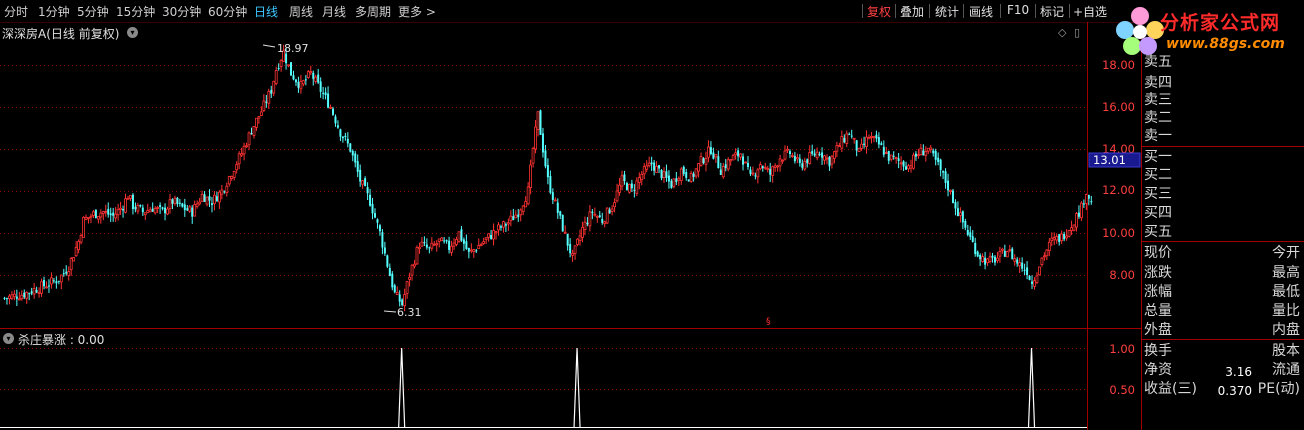 The height and width of the screenshot is (430, 1304). What do you see at coordinates (1158, 118) in the screenshot?
I see `order-sell-2: 卖二` at bounding box center [1158, 118].